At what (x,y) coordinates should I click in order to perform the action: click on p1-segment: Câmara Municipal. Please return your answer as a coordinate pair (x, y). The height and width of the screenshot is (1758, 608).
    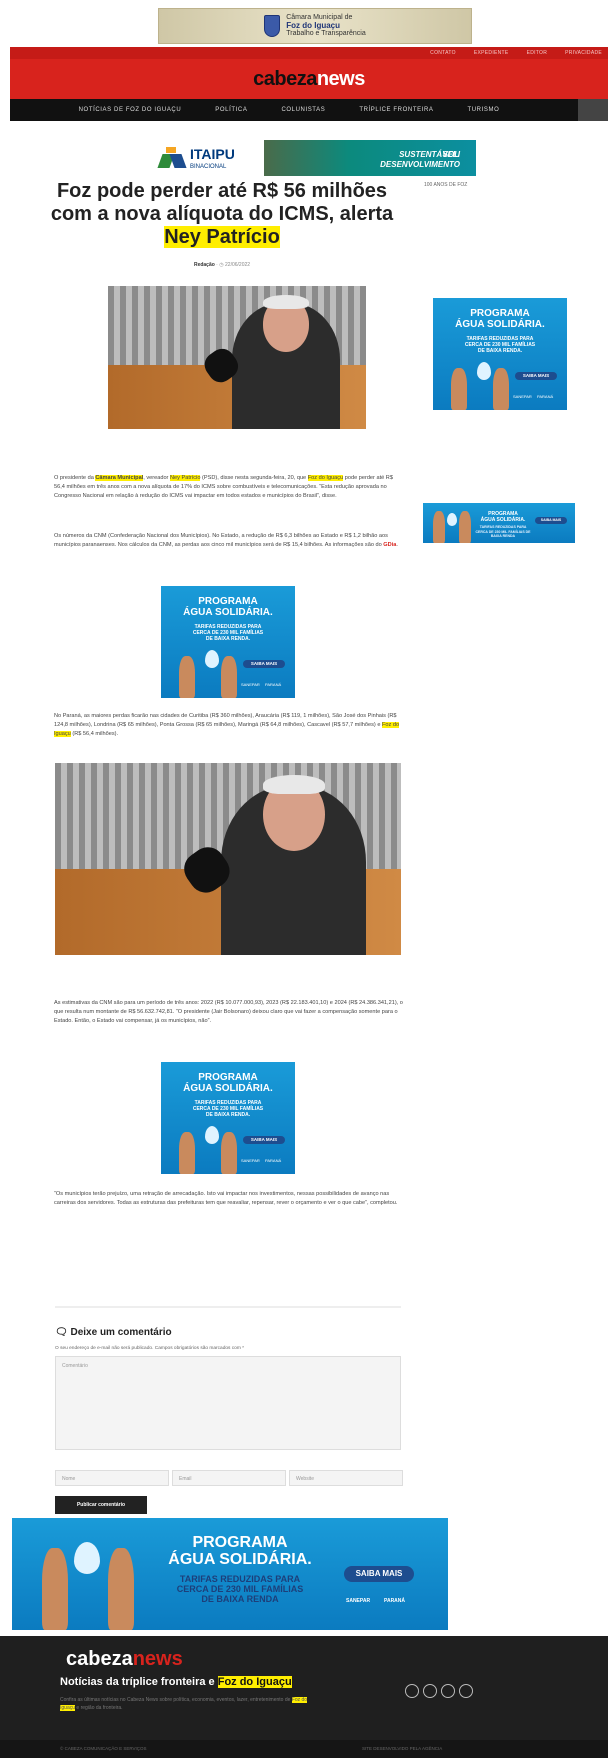
    Looking at the image, I should click on (119, 478).